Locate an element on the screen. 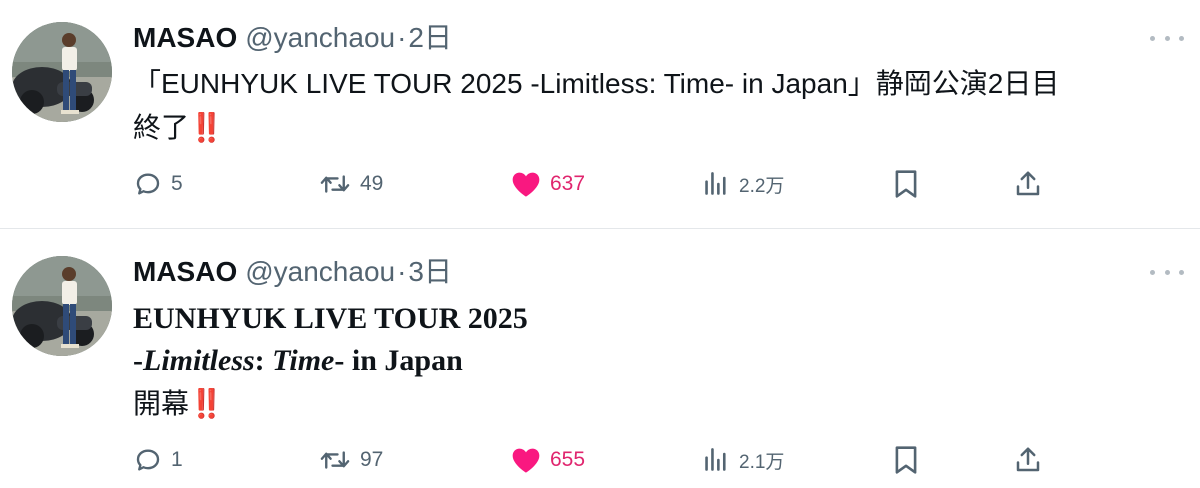 This screenshot has height=488, width=1200. retweet-button: 49 is located at coordinates (350, 184).